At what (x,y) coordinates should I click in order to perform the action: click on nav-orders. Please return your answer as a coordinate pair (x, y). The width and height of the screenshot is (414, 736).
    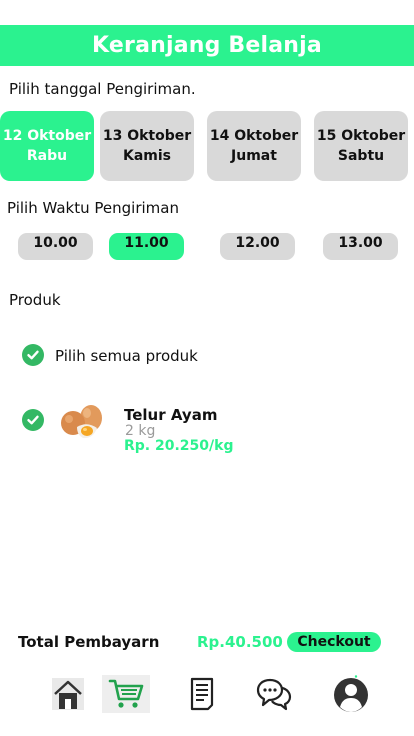
    Looking at the image, I should click on (202, 694).